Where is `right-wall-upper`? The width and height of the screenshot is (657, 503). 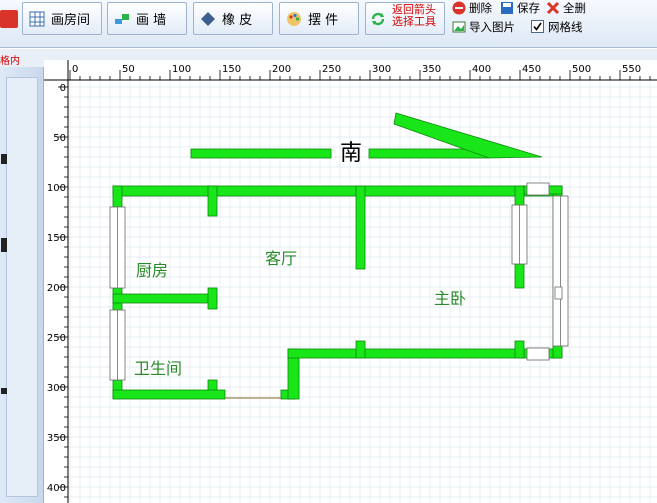
right-wall-upper is located at coordinates (519, 195).